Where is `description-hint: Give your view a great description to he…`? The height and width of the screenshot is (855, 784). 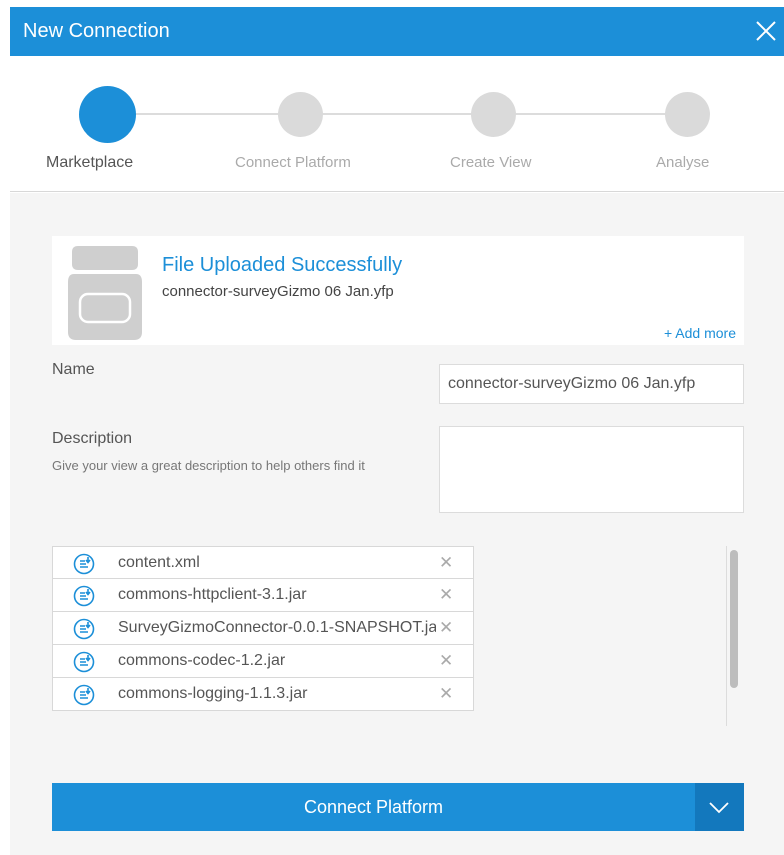
description-hint: Give your view a great description to he… is located at coordinates (208, 465).